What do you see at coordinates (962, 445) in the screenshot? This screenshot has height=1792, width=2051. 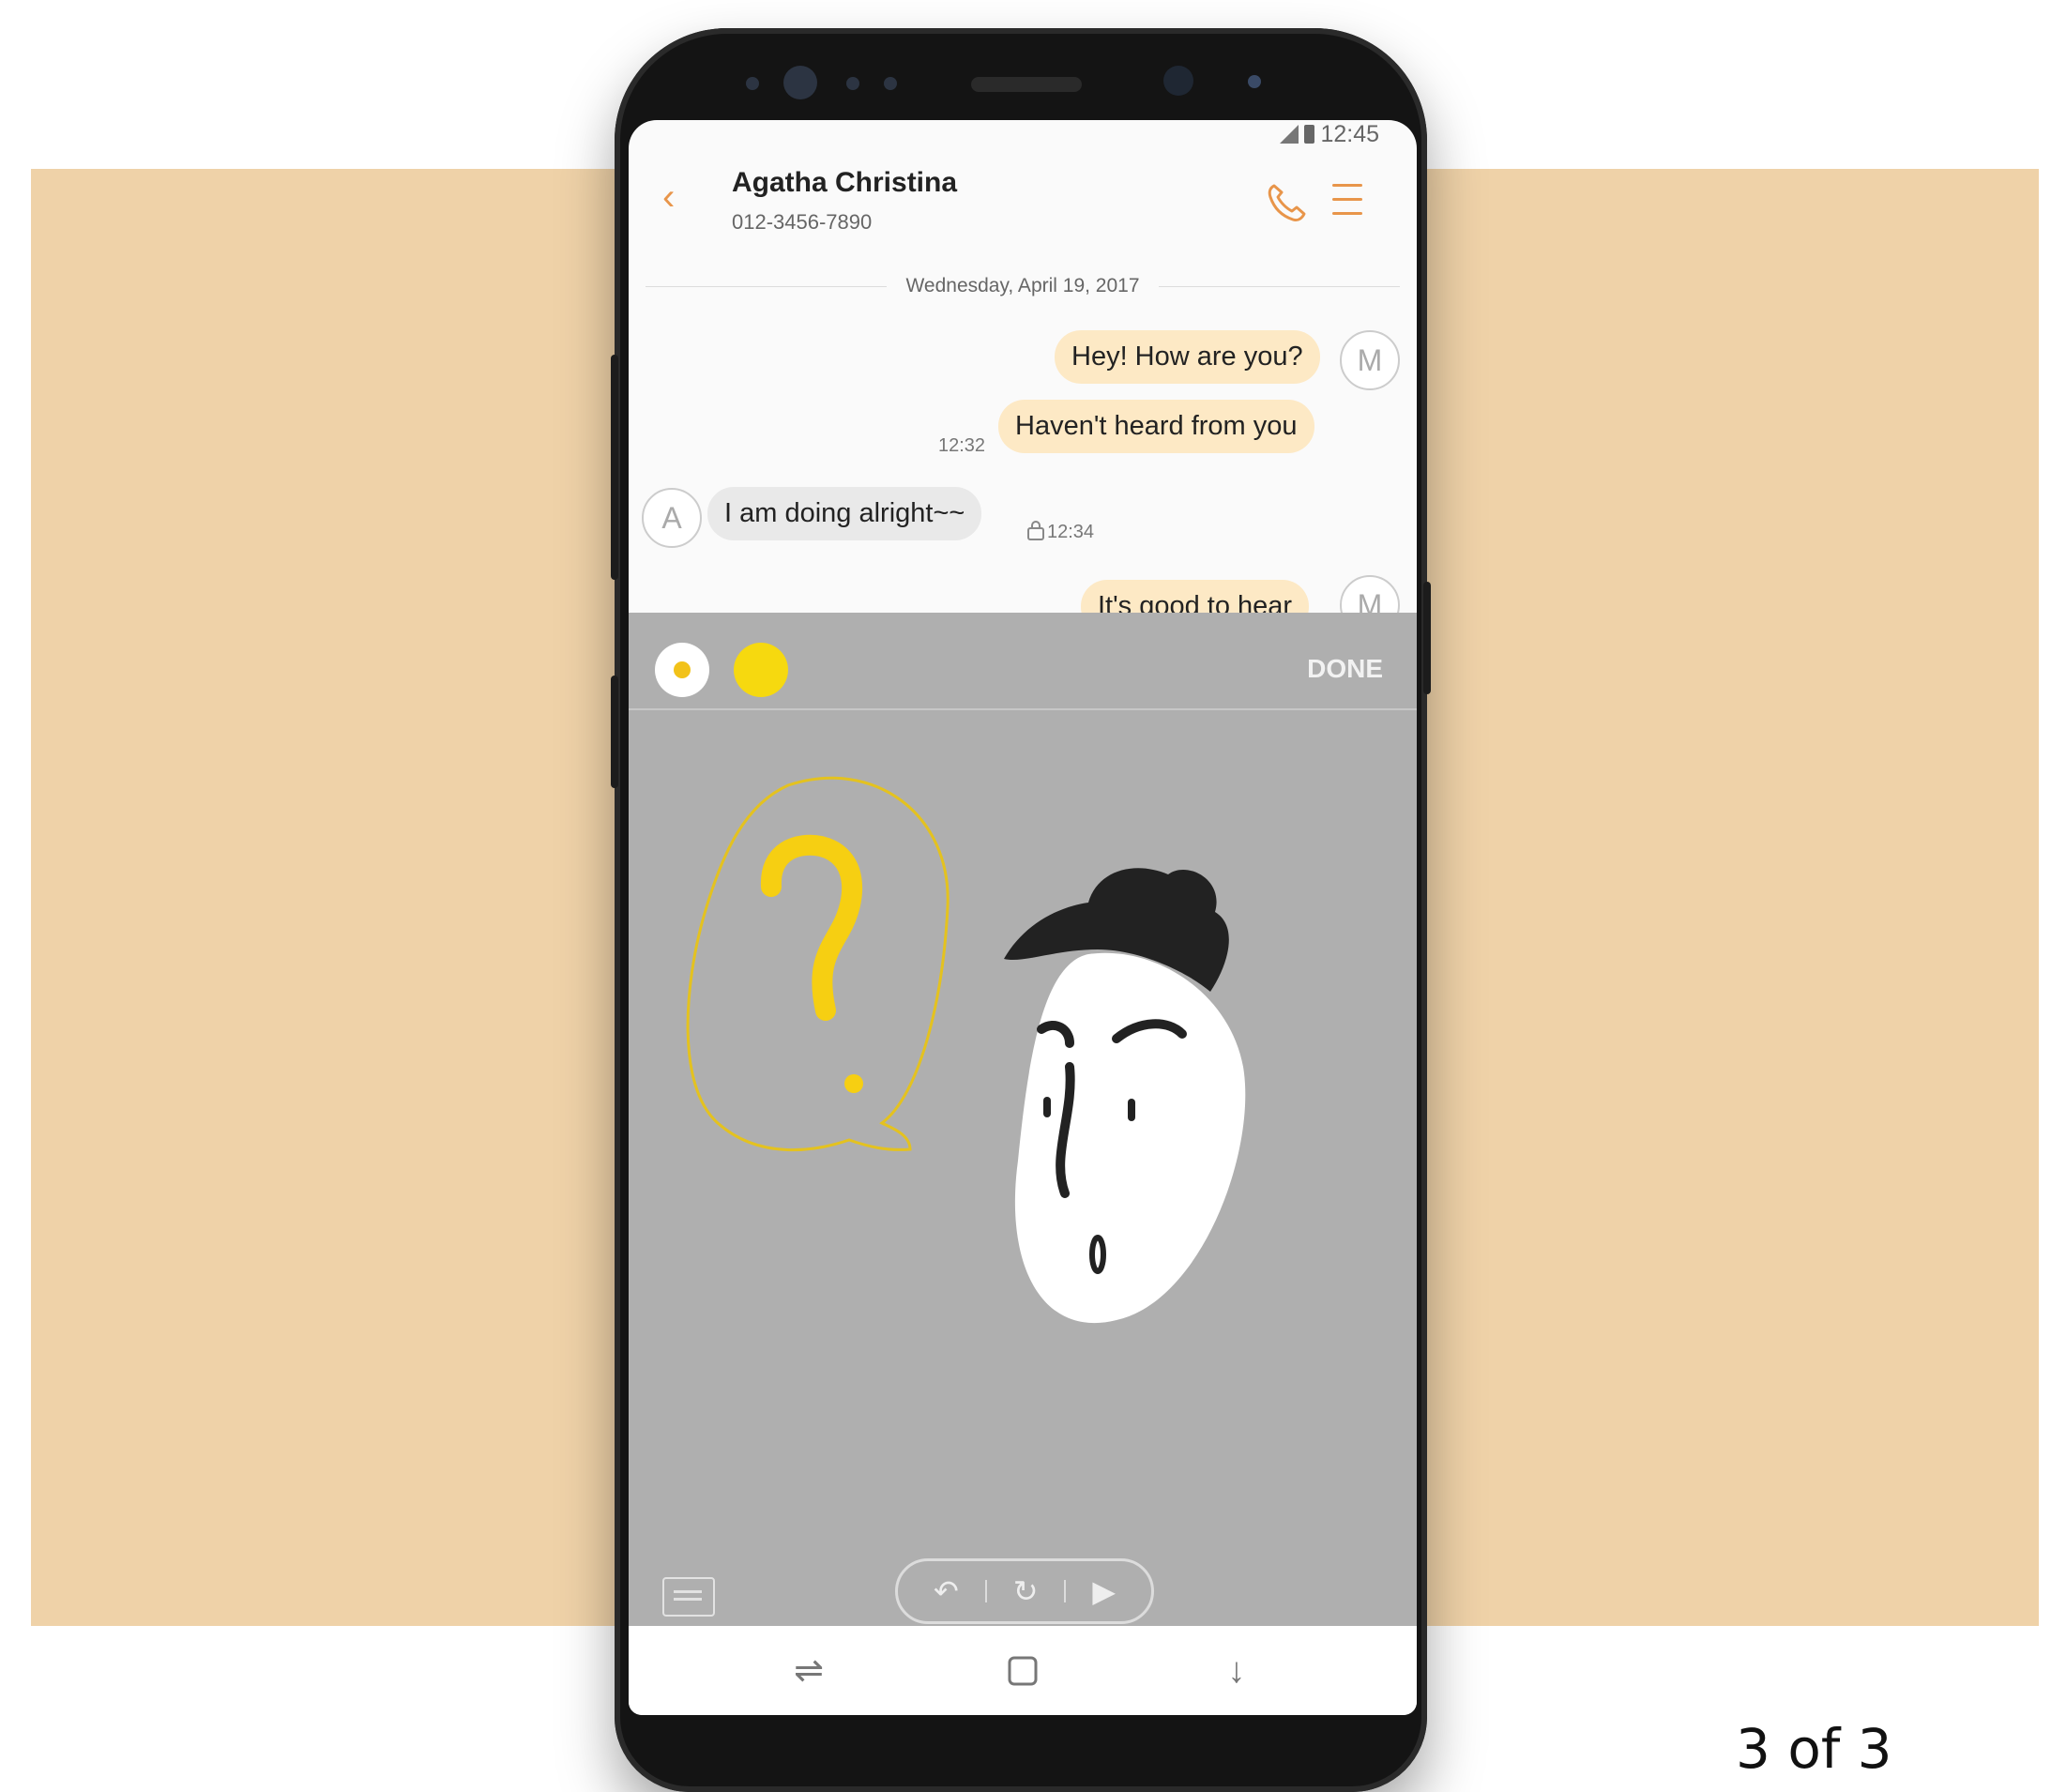 I see `message-time: 12:32` at bounding box center [962, 445].